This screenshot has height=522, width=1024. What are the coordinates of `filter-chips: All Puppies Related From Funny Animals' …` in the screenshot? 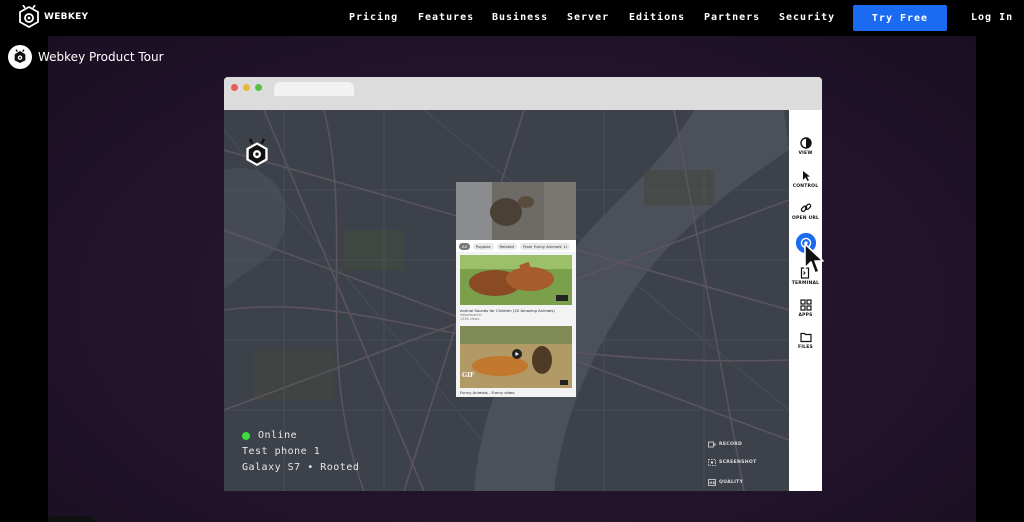 It's located at (516, 246).